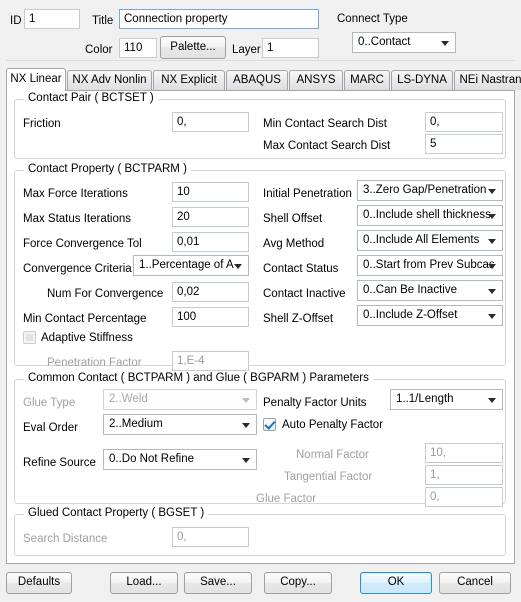 The image size is (521, 602). I want to click on shell-z-offset-select: 0..Include Z-Offset, so click(430, 315).